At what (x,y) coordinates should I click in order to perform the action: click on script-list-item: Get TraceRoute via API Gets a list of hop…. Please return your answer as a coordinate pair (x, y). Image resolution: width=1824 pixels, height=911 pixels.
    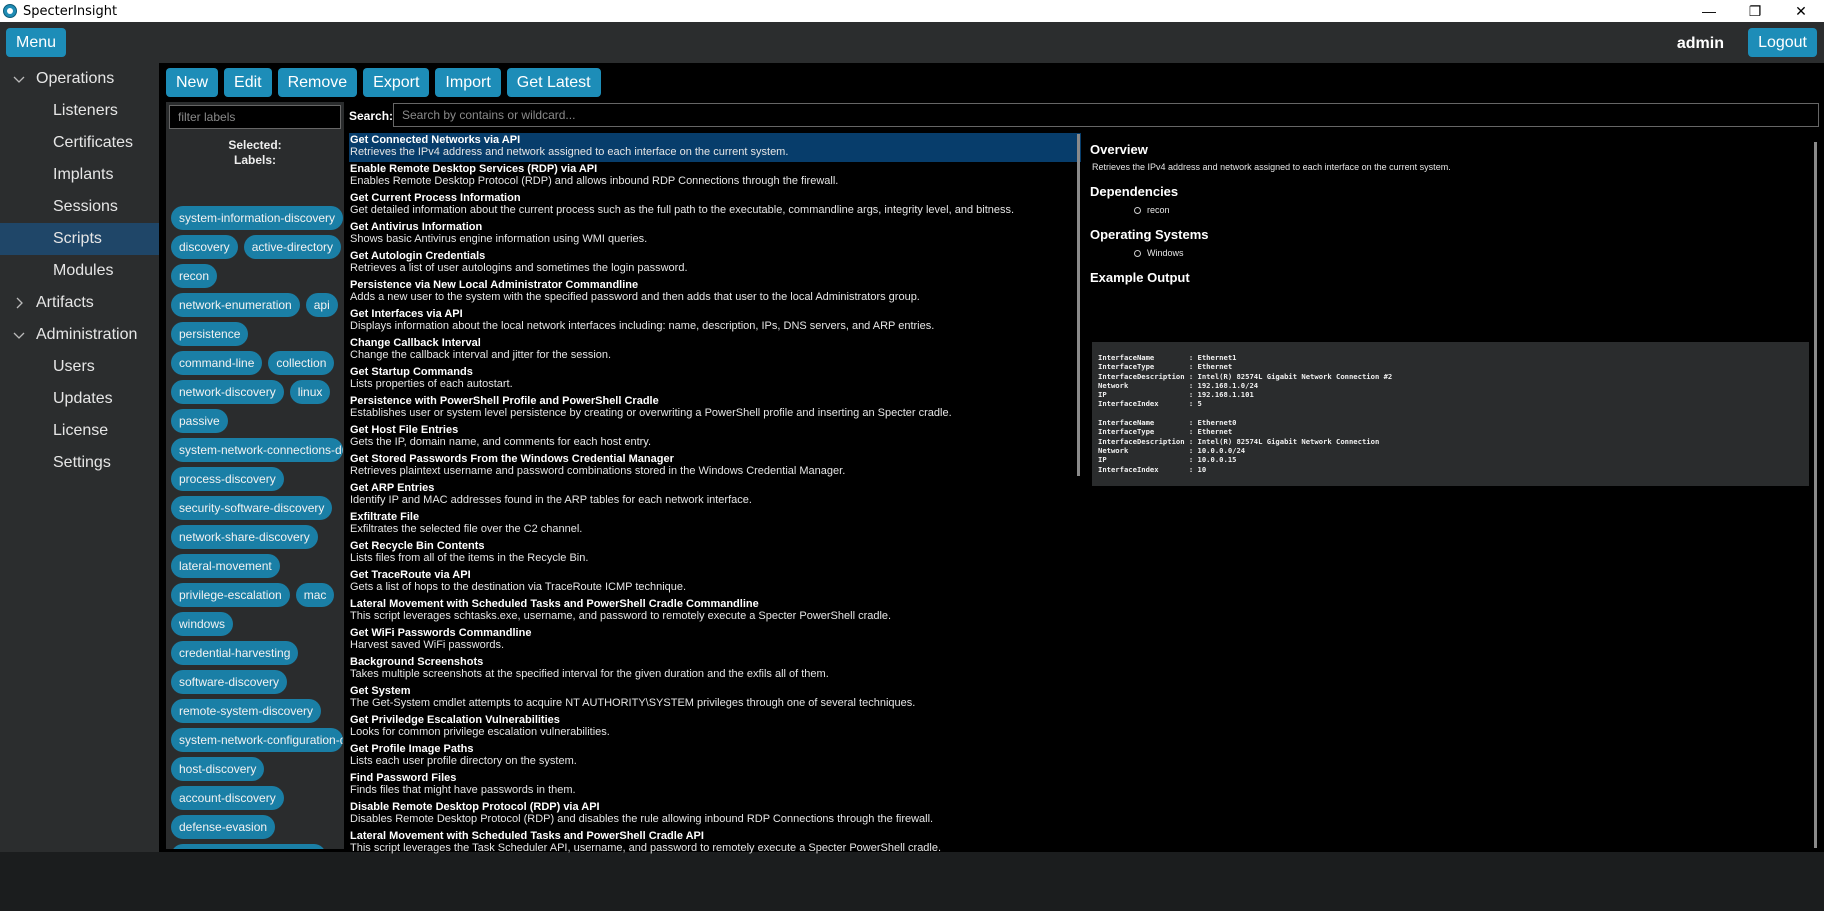
    Looking at the image, I should click on (715, 582).